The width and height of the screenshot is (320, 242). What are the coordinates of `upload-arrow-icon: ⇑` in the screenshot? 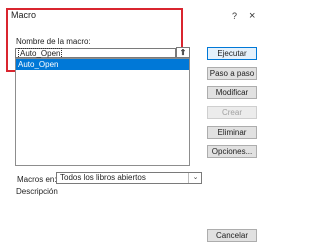 It's located at (183, 52).